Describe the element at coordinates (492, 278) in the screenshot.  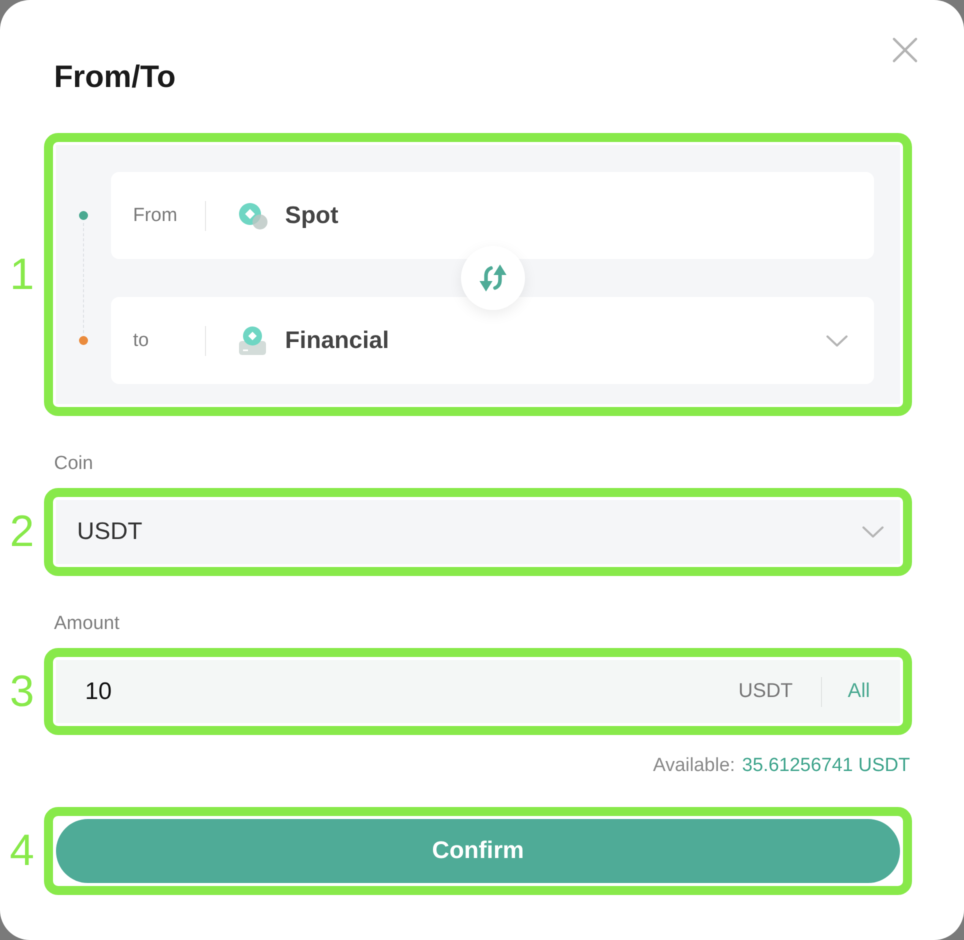
I see `swap-arrows-icon` at that location.